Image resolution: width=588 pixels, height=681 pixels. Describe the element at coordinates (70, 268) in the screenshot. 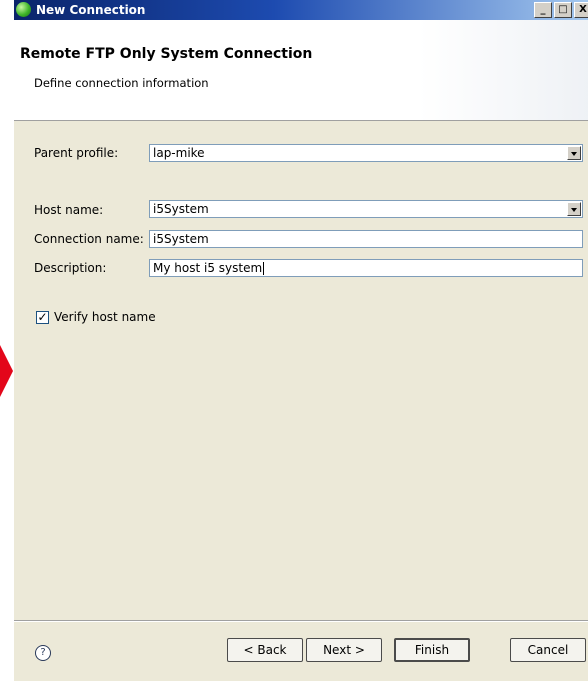

I see `description-label: Description:` at that location.